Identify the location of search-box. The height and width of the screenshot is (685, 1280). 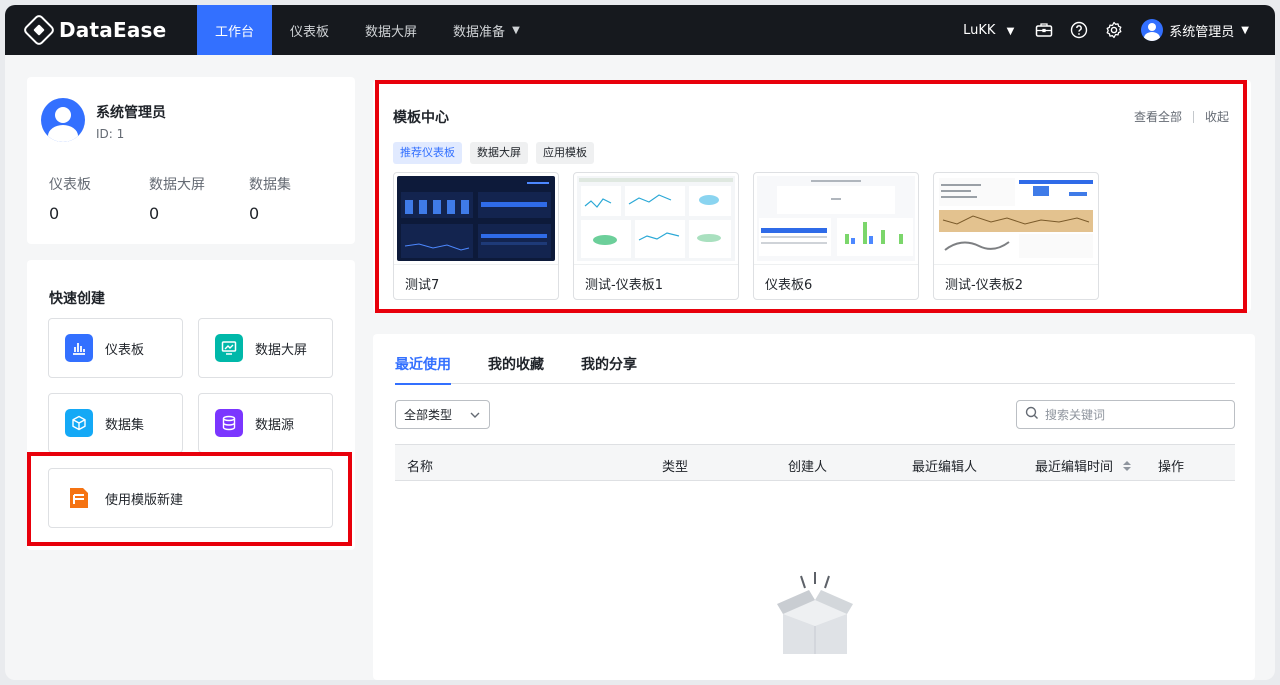
(1125, 414).